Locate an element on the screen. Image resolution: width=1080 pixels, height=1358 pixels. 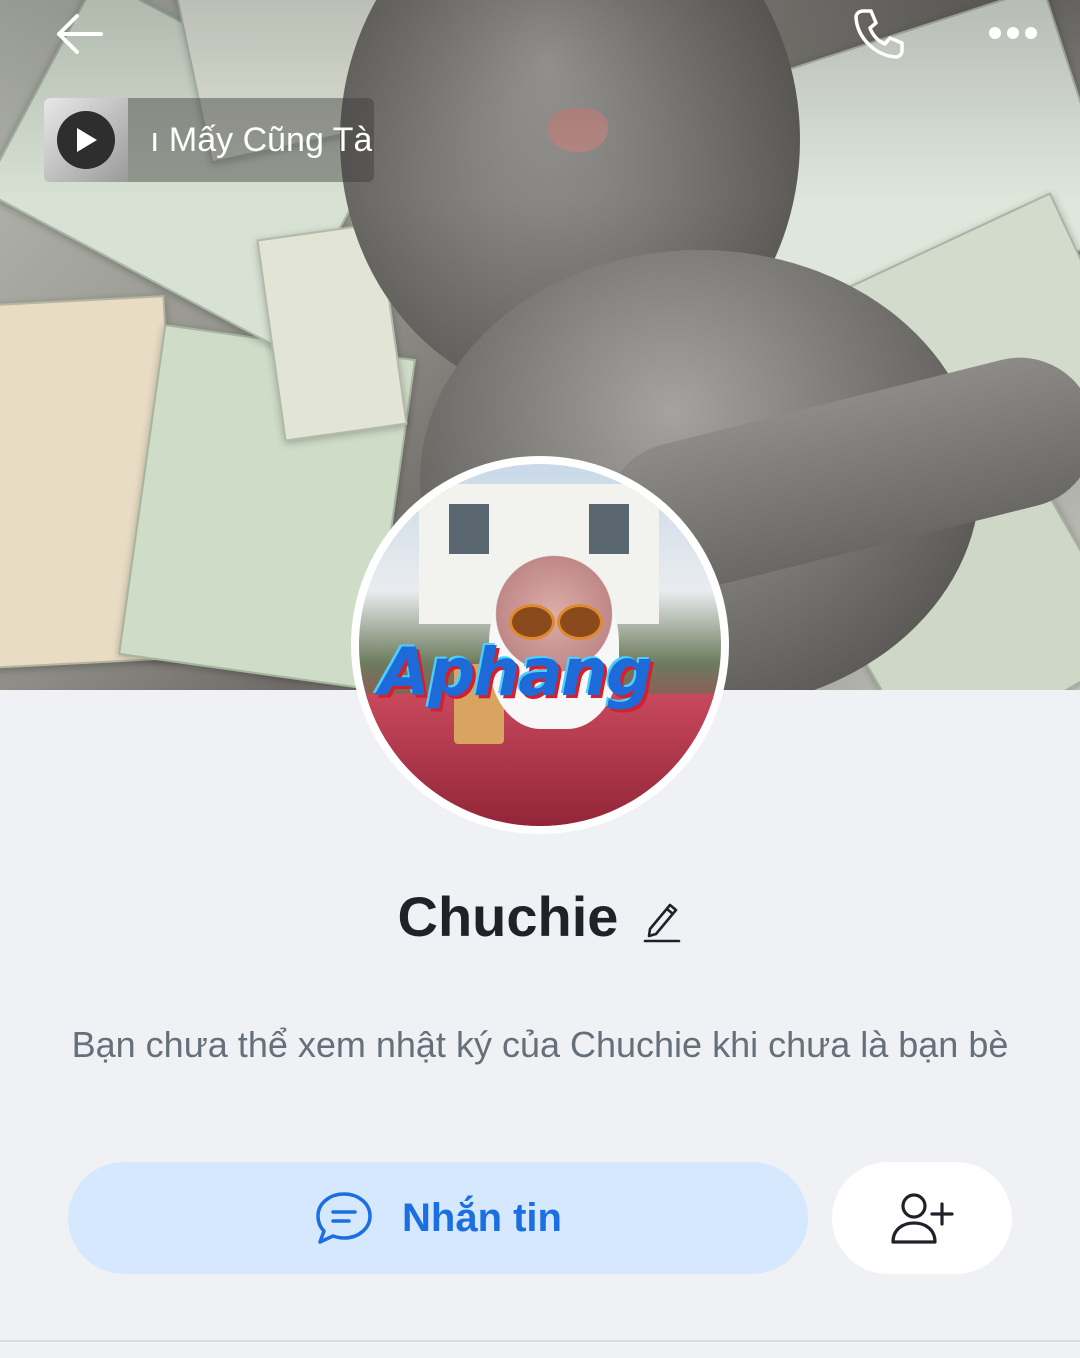
profile-name-row: Chuchie is located at coordinates (540, 916).